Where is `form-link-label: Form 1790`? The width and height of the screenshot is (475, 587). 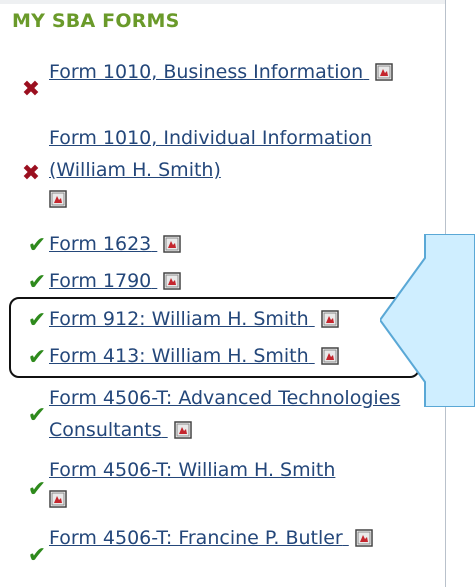 form-link-label: Form 1790 is located at coordinates (100, 281).